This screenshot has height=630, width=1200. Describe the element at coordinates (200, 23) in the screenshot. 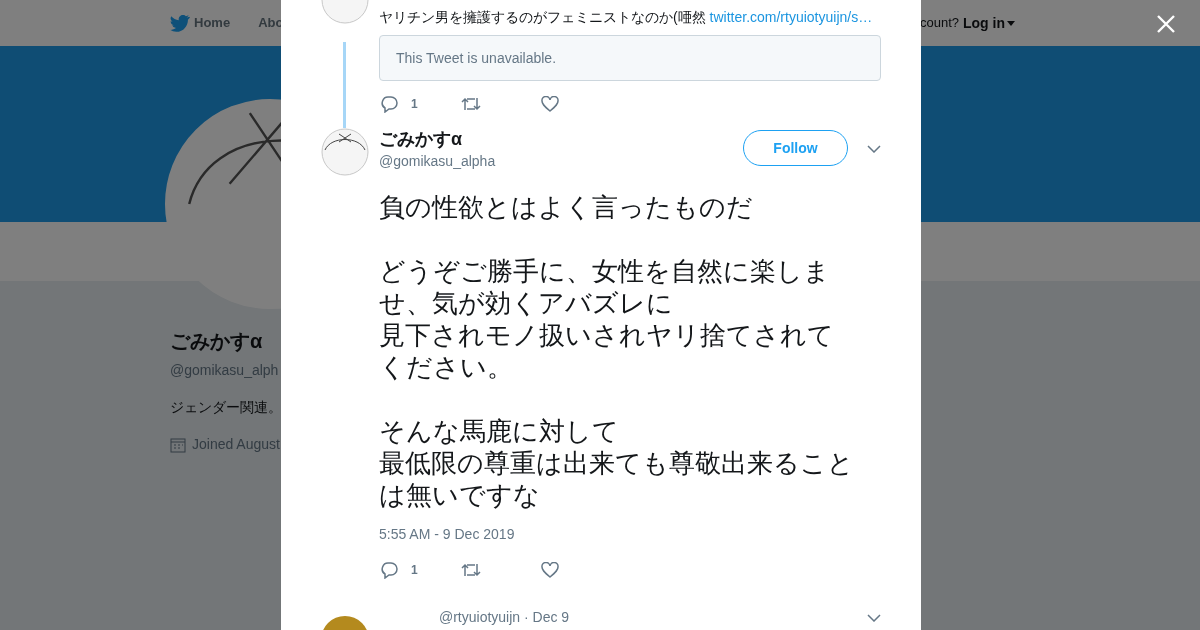

I see `nav-link: Home` at that location.